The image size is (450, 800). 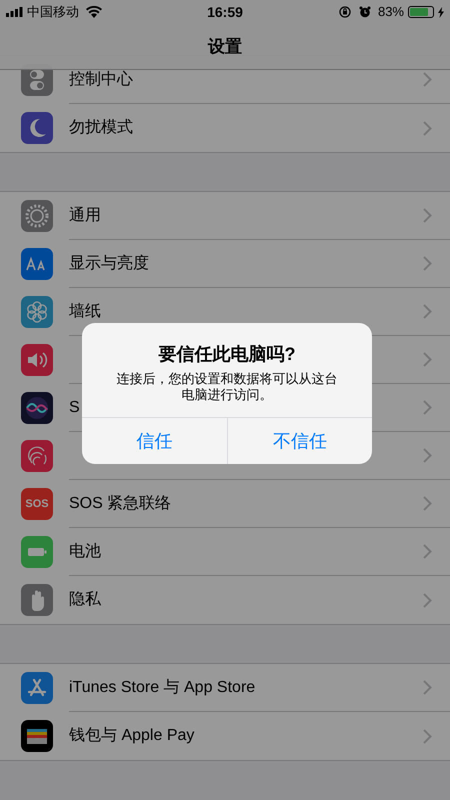 What do you see at coordinates (85, 552) in the screenshot?
I see `row-label: 电池` at bounding box center [85, 552].